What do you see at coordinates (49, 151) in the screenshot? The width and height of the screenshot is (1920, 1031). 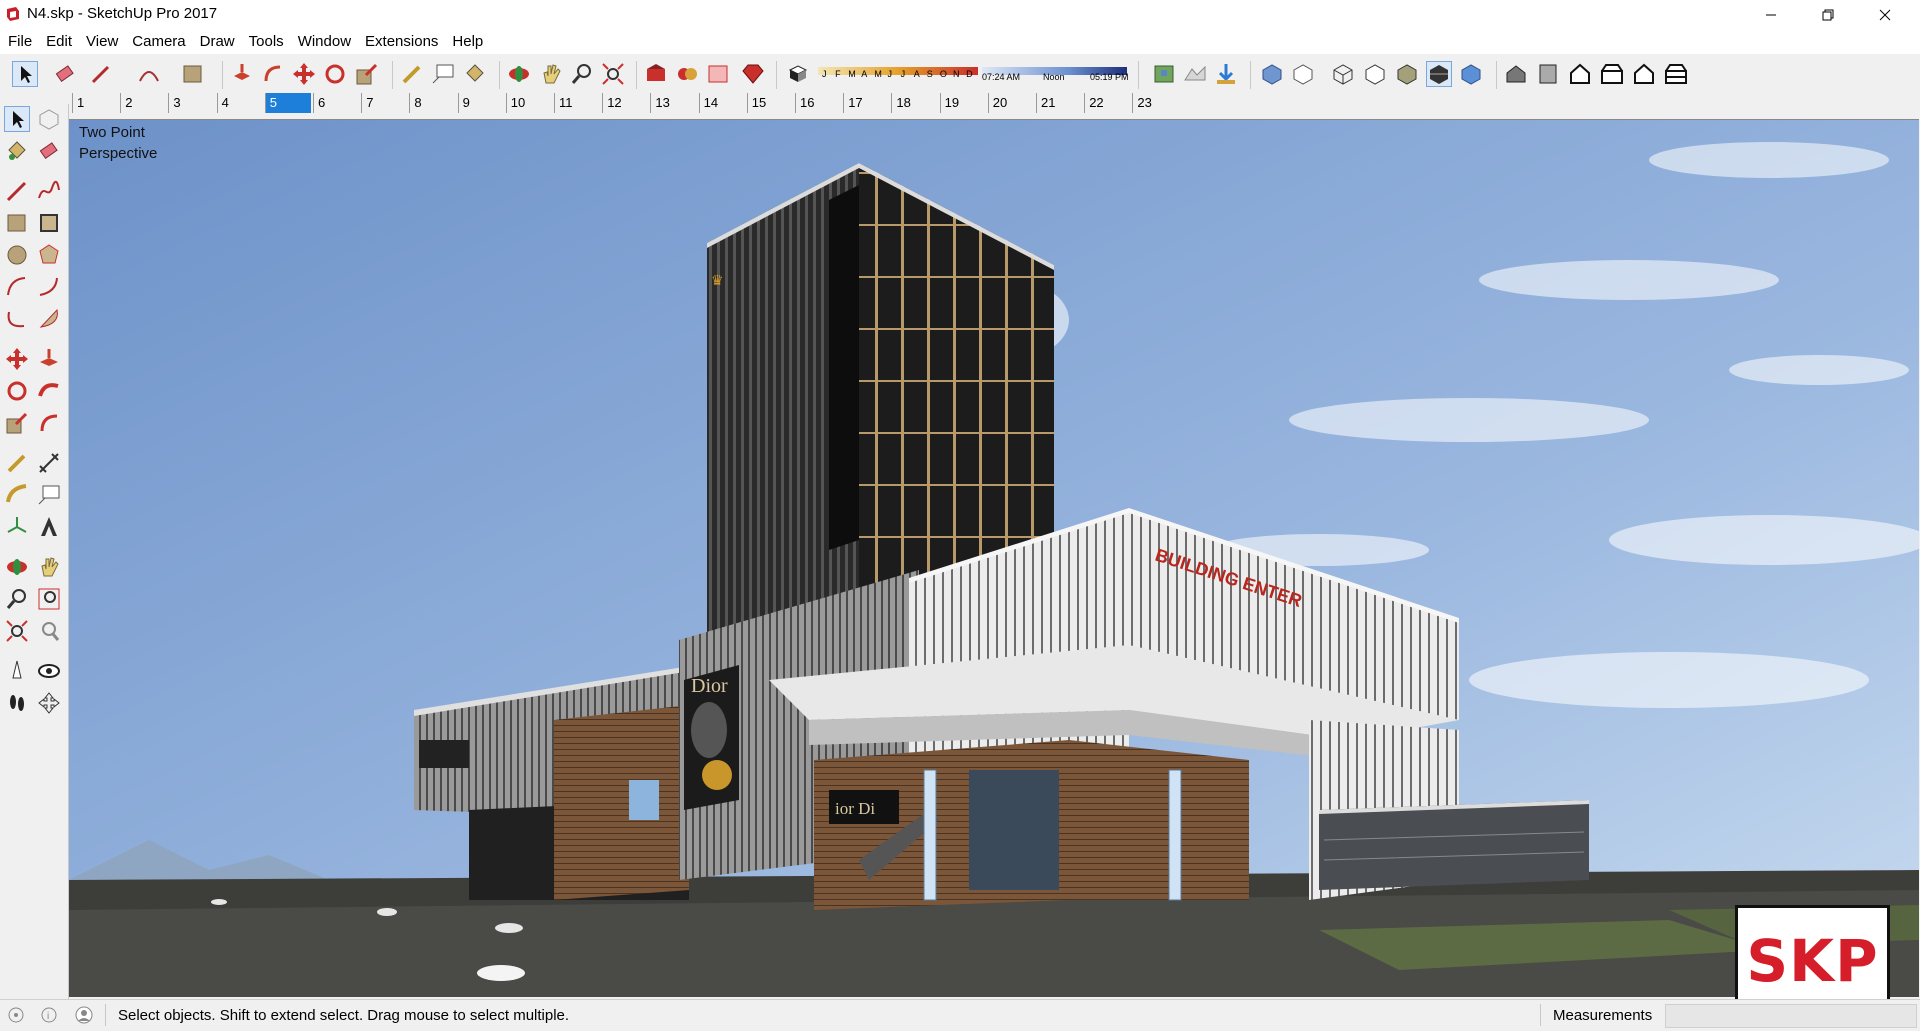 I see `eraser-tool` at bounding box center [49, 151].